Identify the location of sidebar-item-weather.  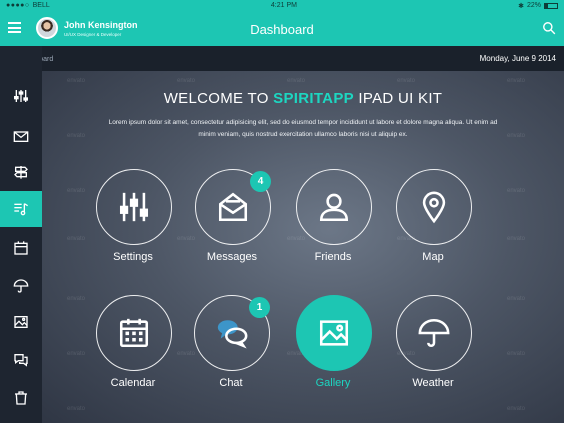
(21, 286).